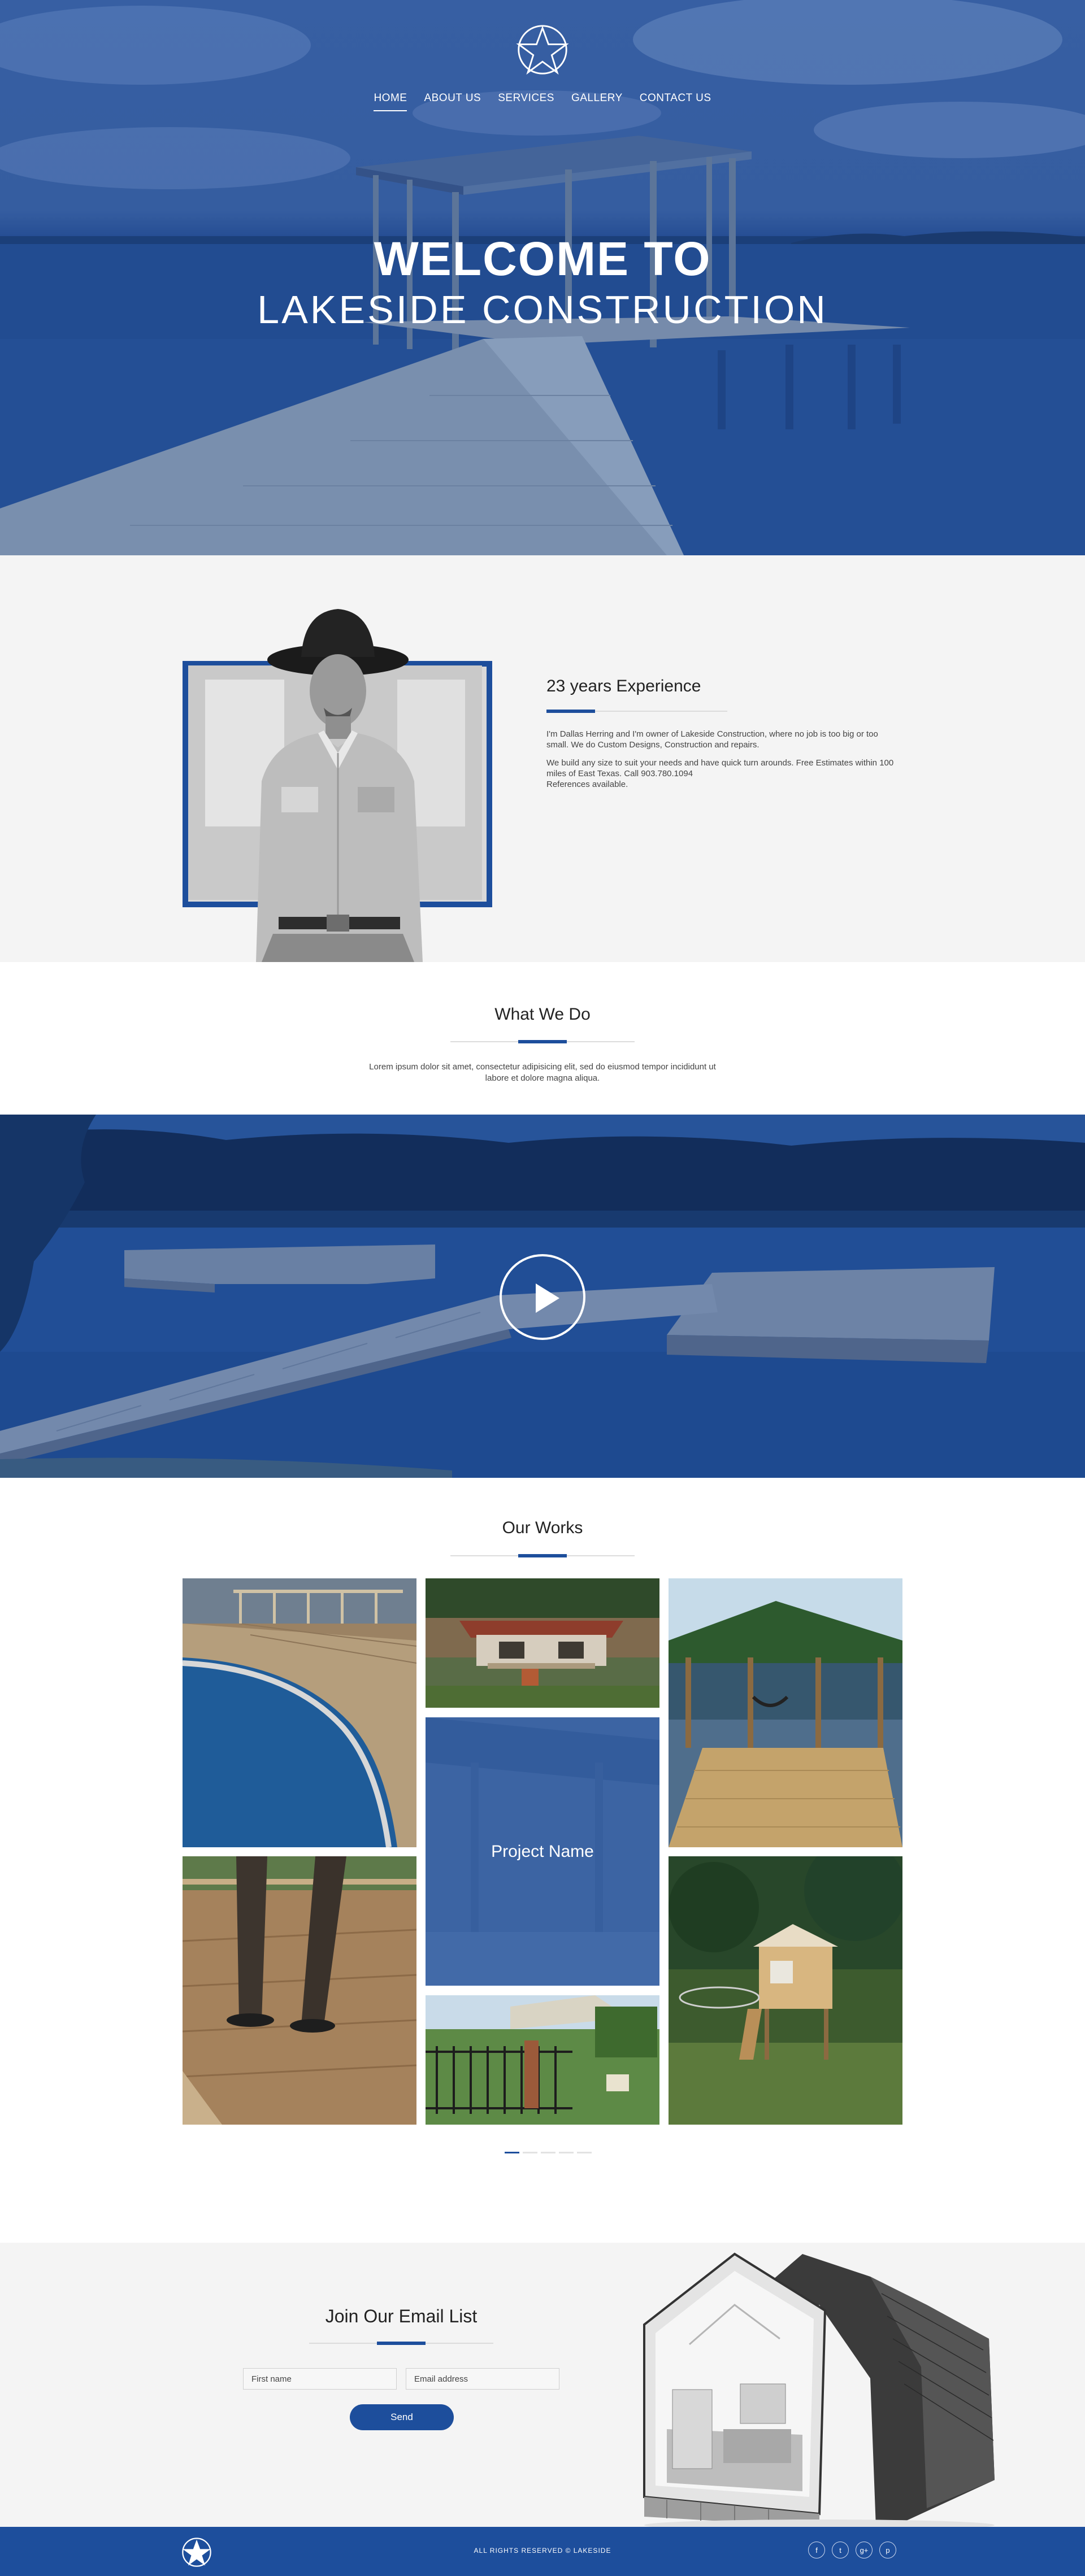 The image size is (1085, 2576). What do you see at coordinates (542, 258) in the screenshot?
I see `hero-title: WELCOME TO` at bounding box center [542, 258].